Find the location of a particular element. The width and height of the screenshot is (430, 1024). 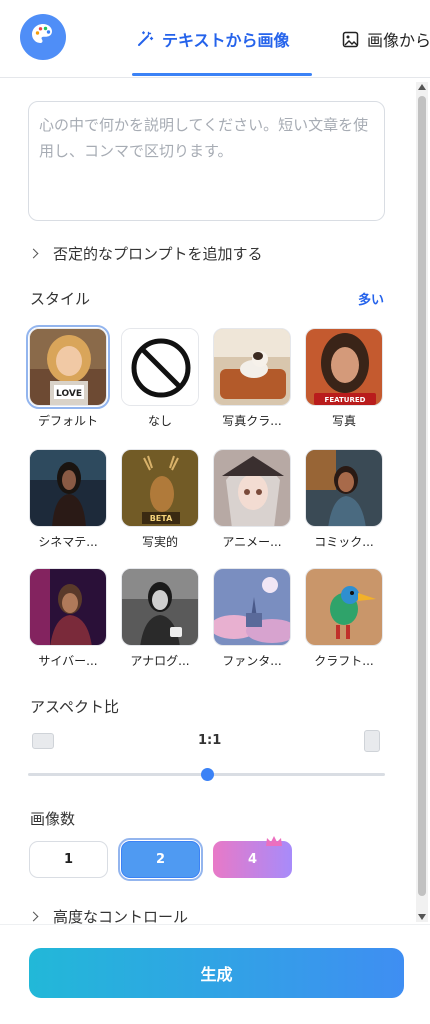

tab-image-to-image: 画像から is located at coordinates (386, 39).